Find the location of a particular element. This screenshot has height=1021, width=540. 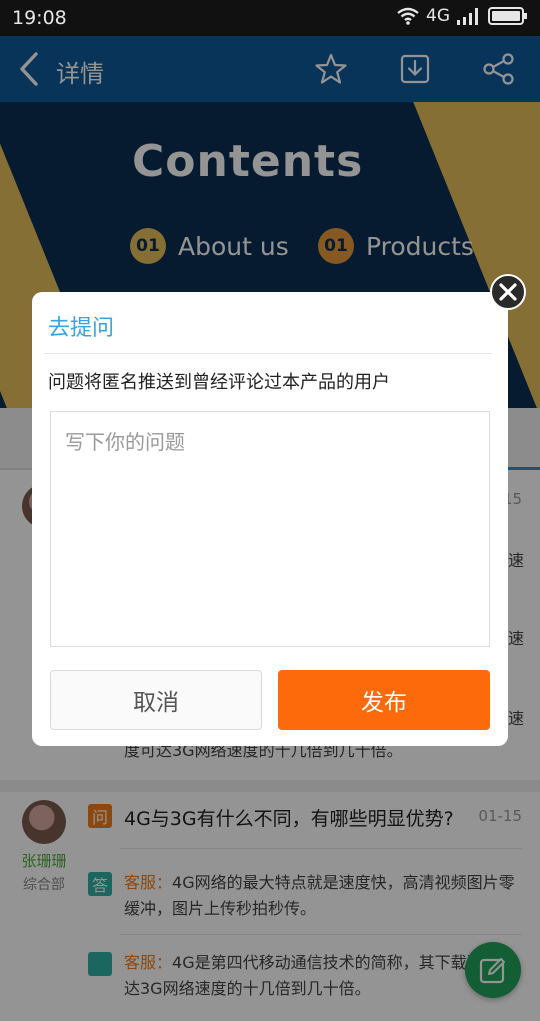

signal-icon is located at coordinates (467, 16).